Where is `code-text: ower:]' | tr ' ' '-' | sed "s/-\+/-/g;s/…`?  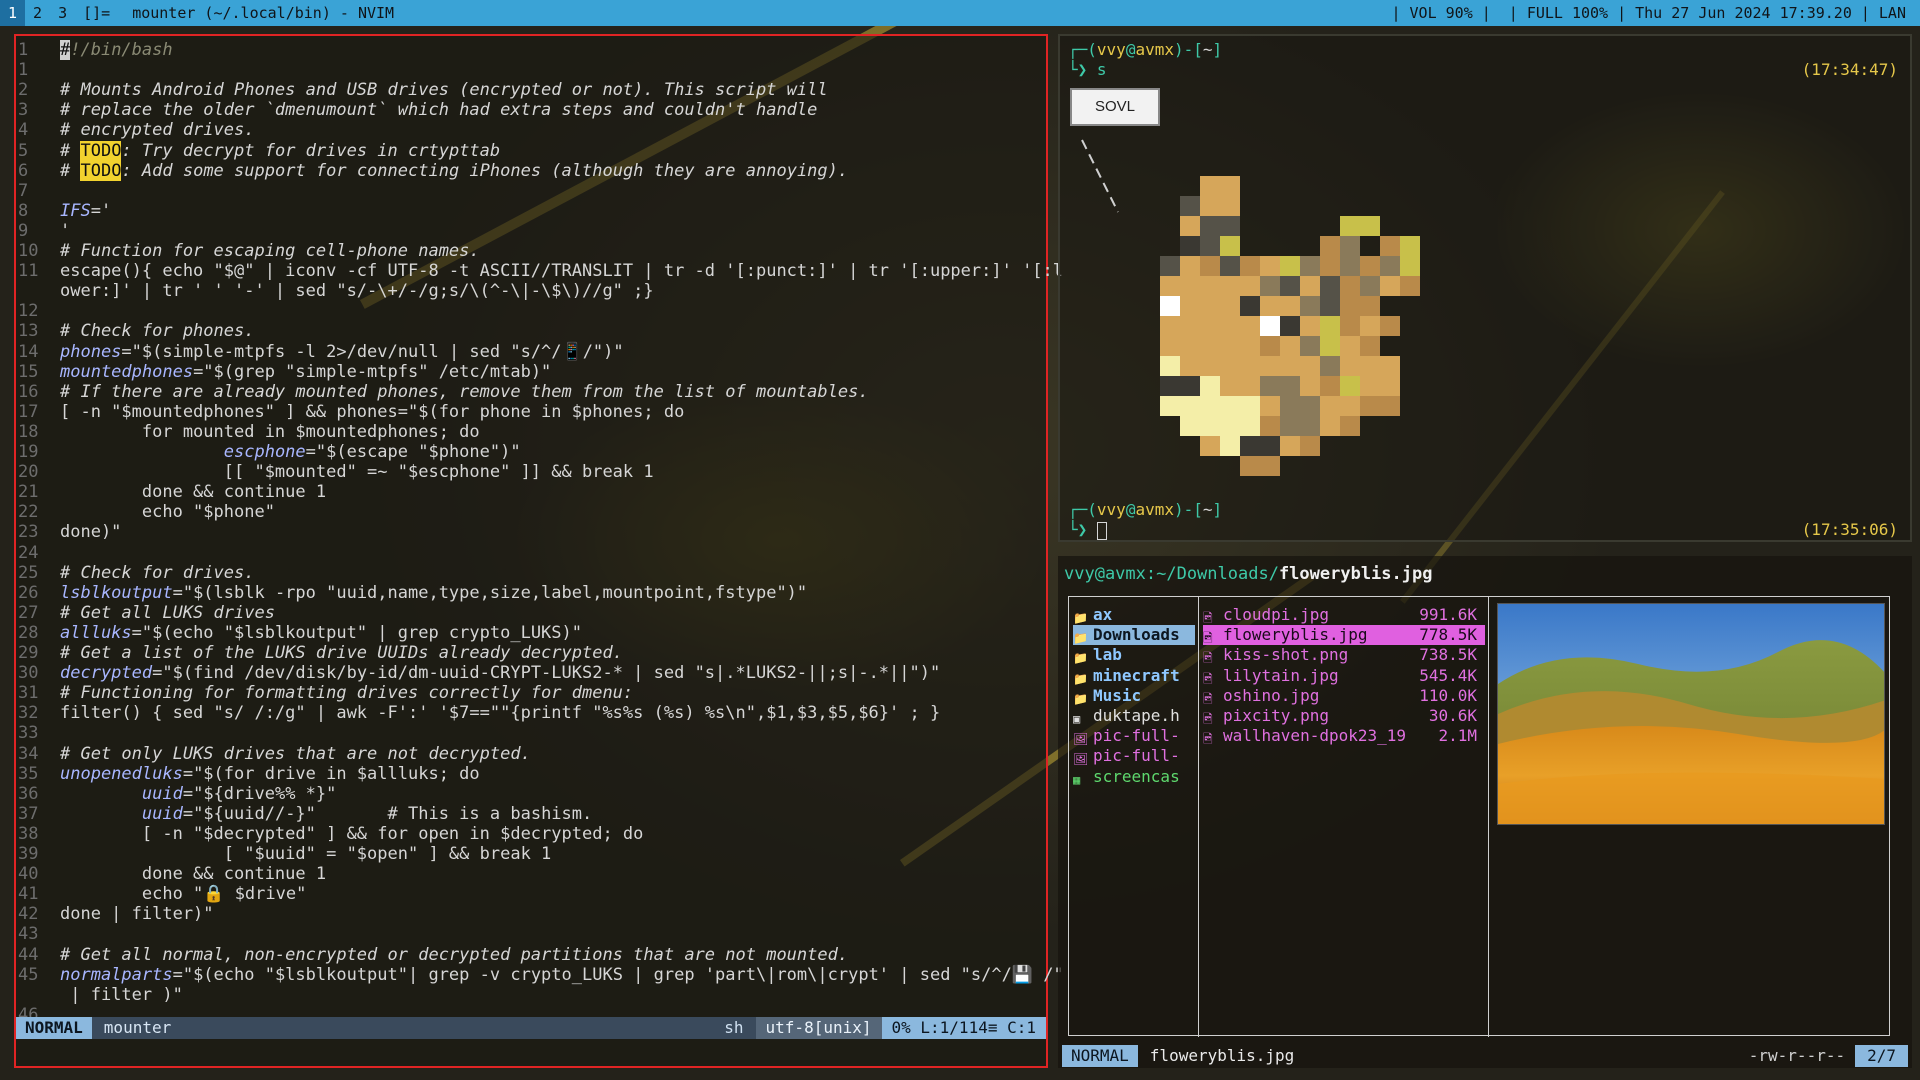 code-text: ower:]' | tr ' ' '-' | sed "s/-\+/-/g;s/… is located at coordinates (357, 291).